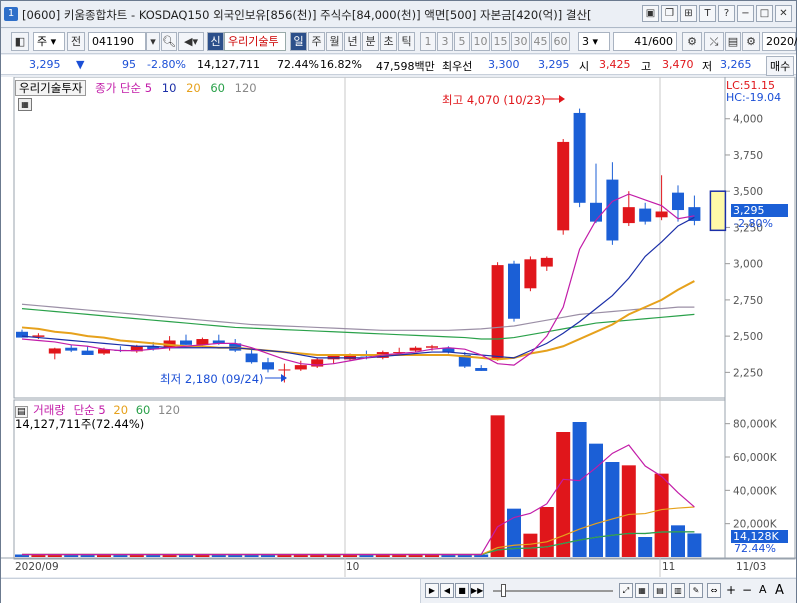 The width and height of the screenshot is (797, 603). What do you see at coordinates (298, 41) in the screenshot?
I see `timeframe-0: 일` at bounding box center [298, 41].